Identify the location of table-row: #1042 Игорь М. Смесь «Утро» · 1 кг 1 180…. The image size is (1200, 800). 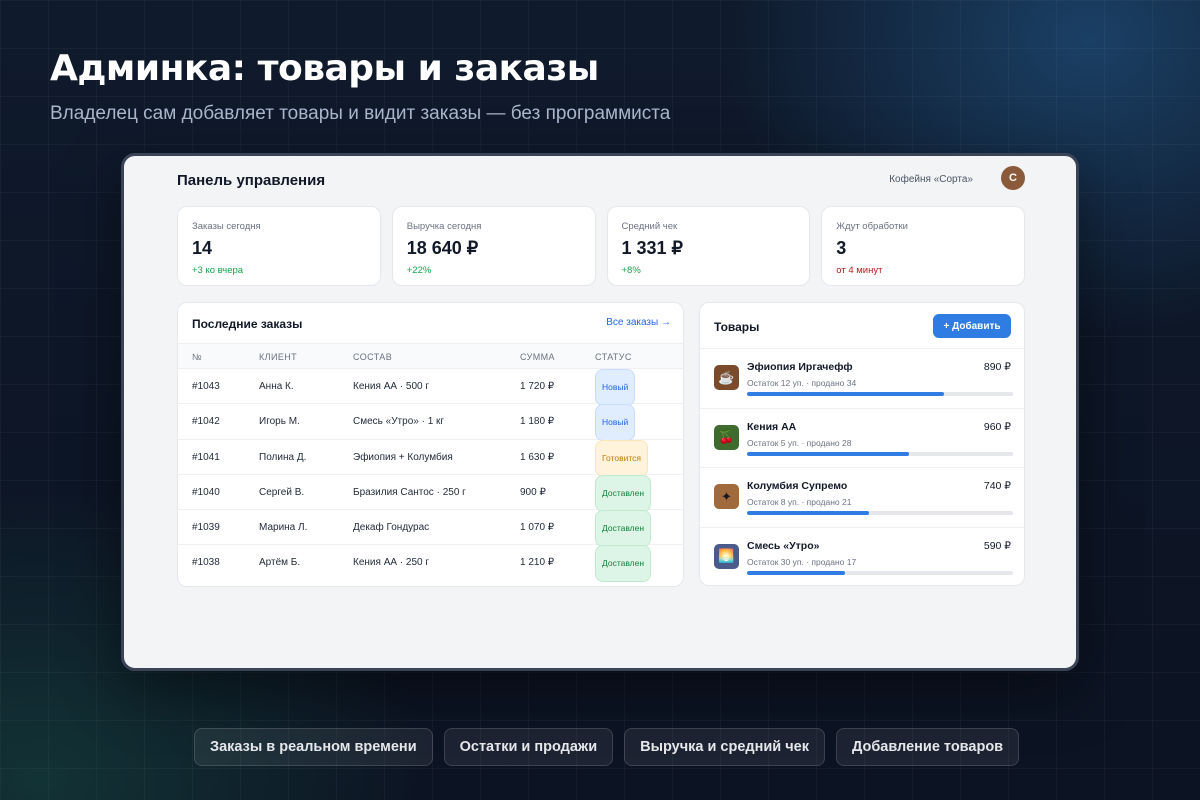
(430, 423).